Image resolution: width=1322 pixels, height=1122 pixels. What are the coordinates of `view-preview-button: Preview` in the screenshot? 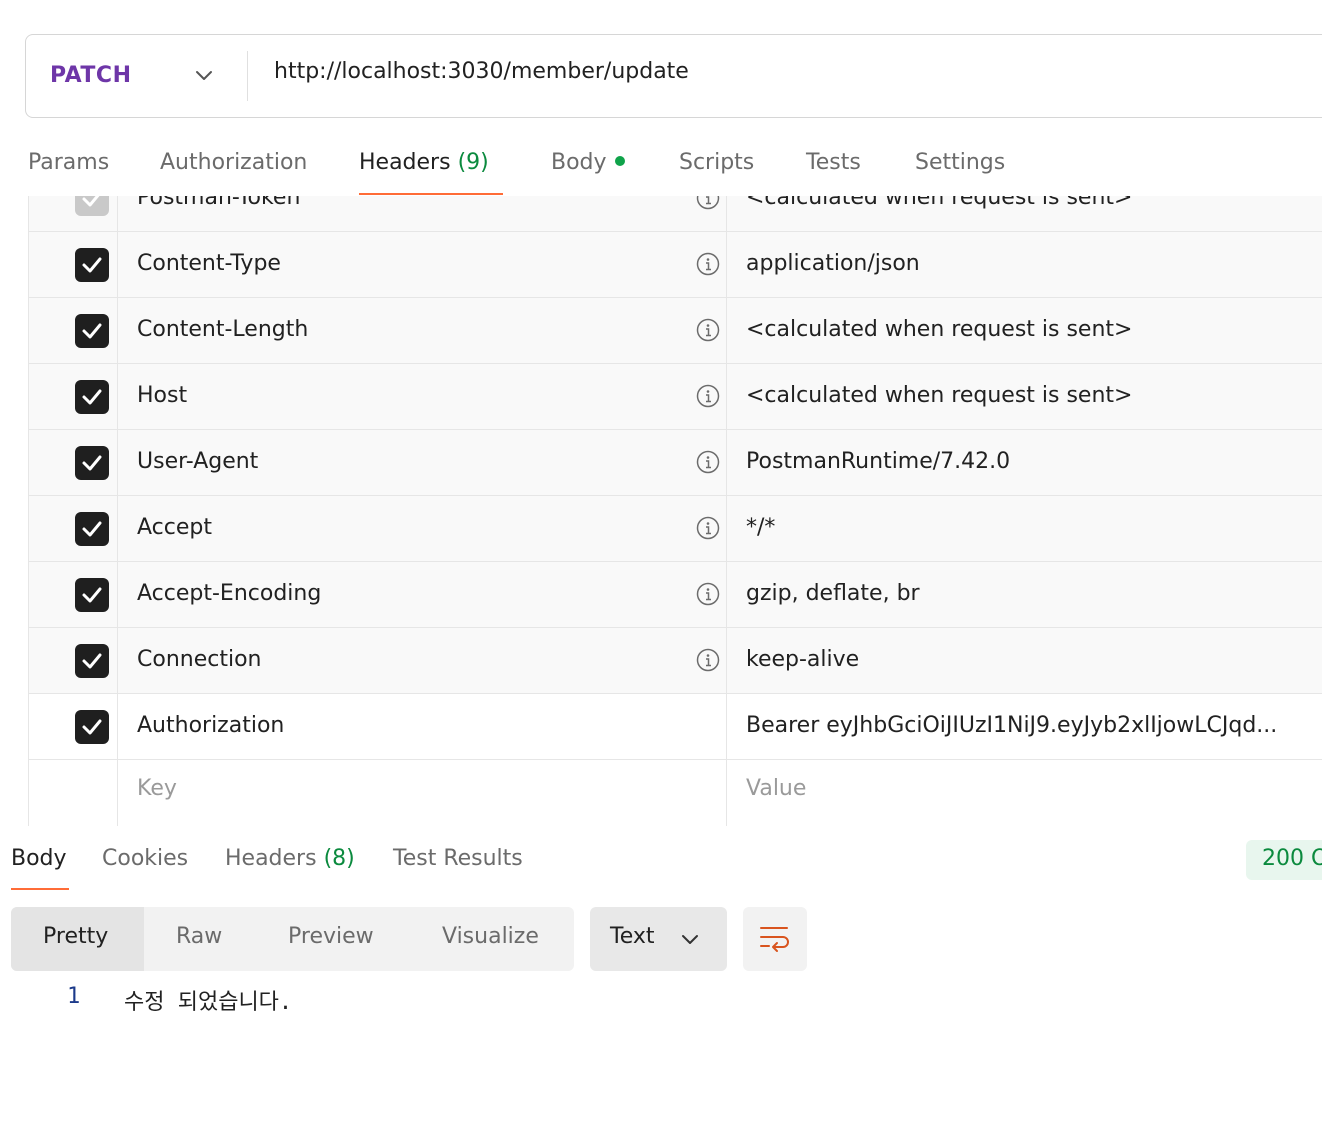 It's located at (331, 939).